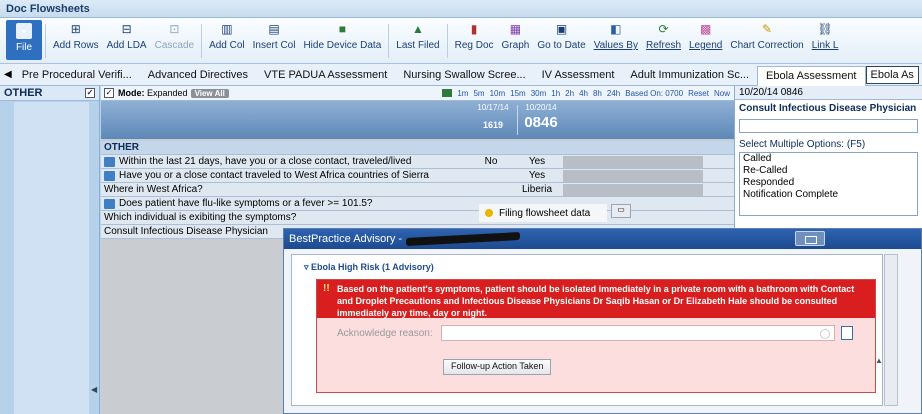 The height and width of the screenshot is (414, 922). I want to click on view-all-button: View All, so click(209, 93).